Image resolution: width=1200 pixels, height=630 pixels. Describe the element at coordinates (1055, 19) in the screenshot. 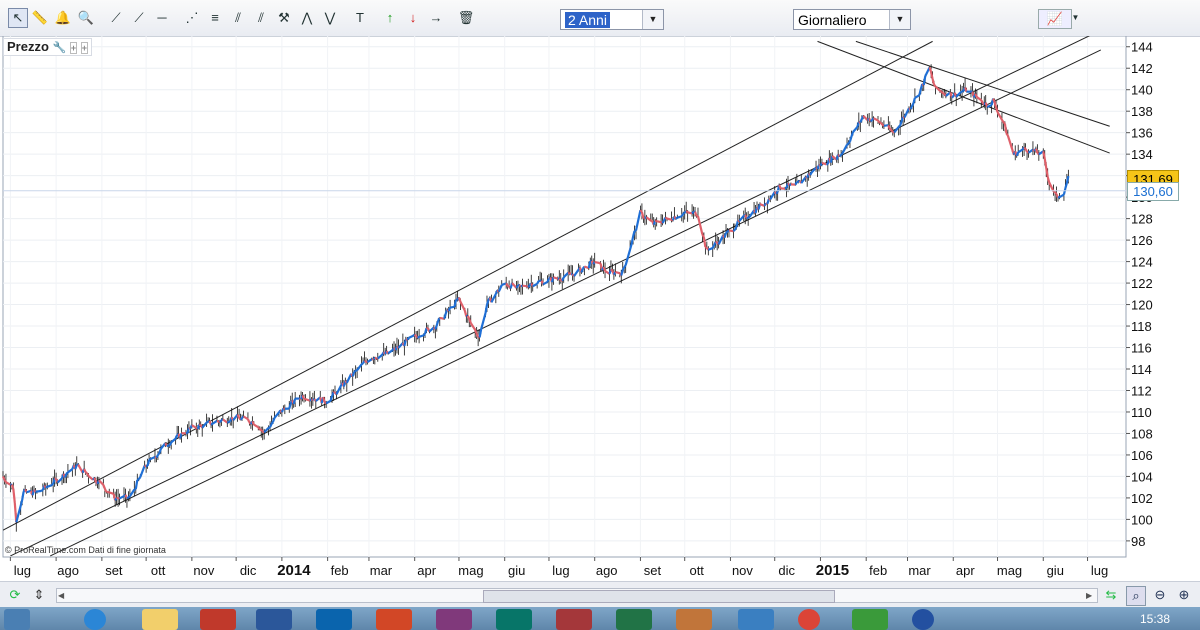

I see `chart-style-icon: 📈` at that location.